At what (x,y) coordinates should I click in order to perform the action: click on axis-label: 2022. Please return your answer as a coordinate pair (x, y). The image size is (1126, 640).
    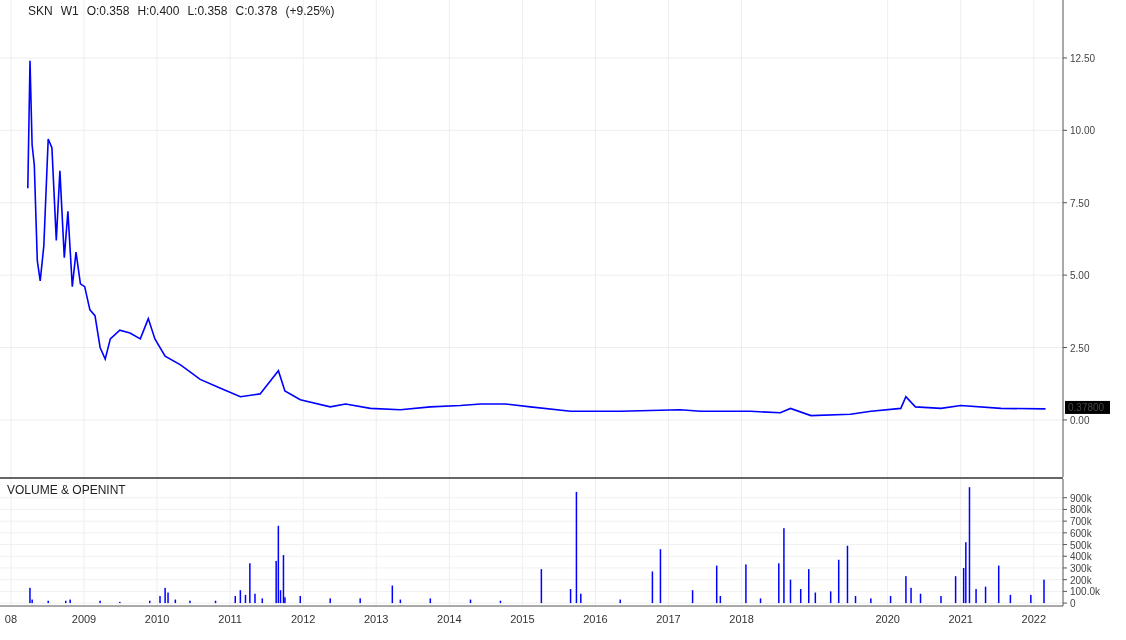
    Looking at the image, I should click on (1033, 619).